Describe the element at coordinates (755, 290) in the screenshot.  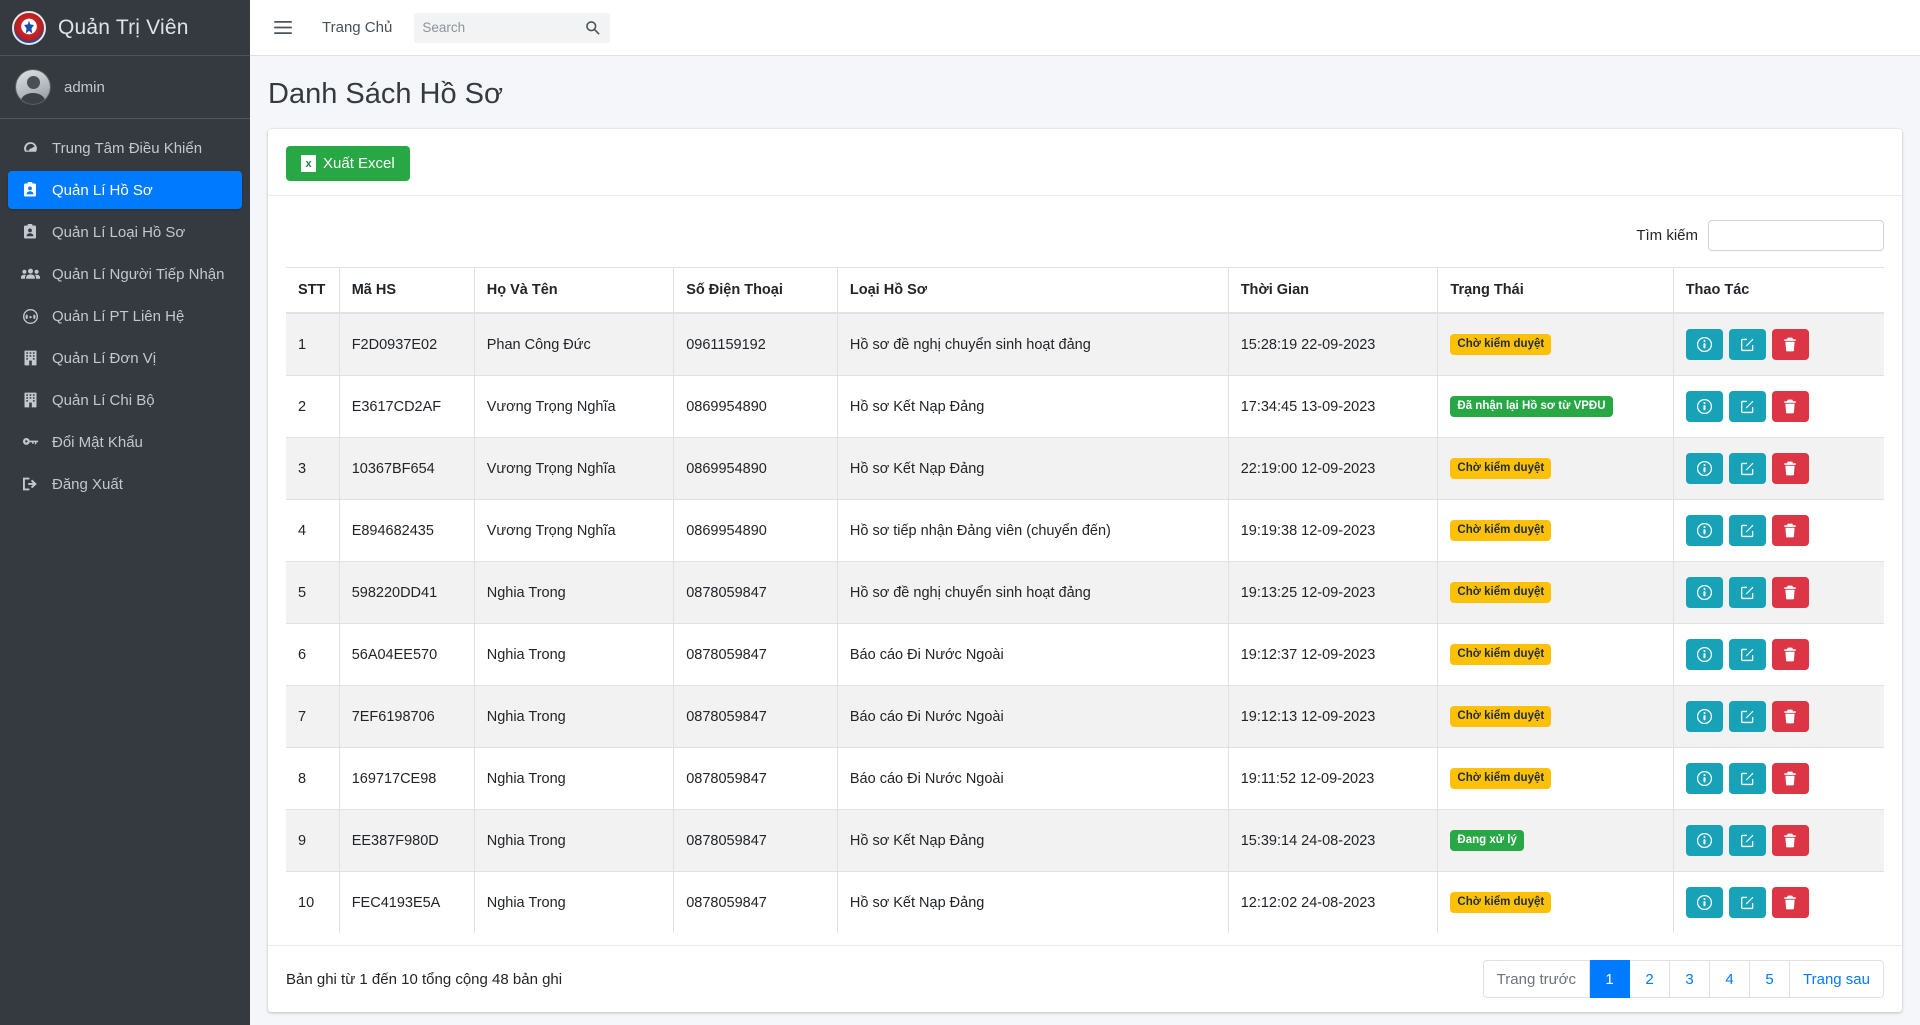
I see `col-header-so-dien-thoai: Số Điện Thoại` at that location.